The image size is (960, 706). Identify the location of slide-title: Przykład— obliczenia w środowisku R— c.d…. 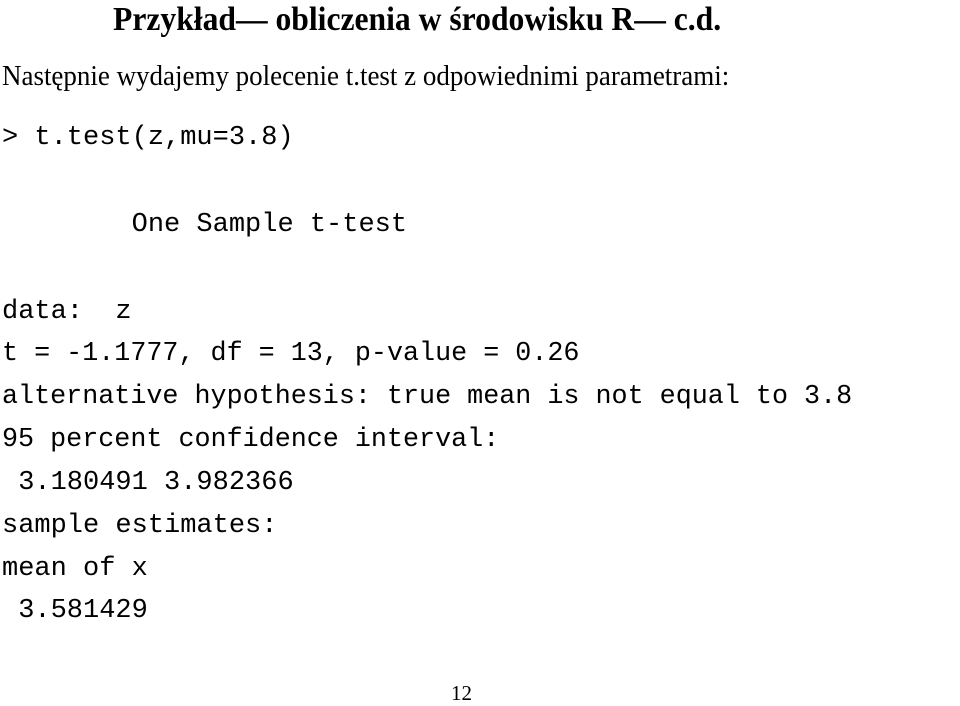
(417, 19).